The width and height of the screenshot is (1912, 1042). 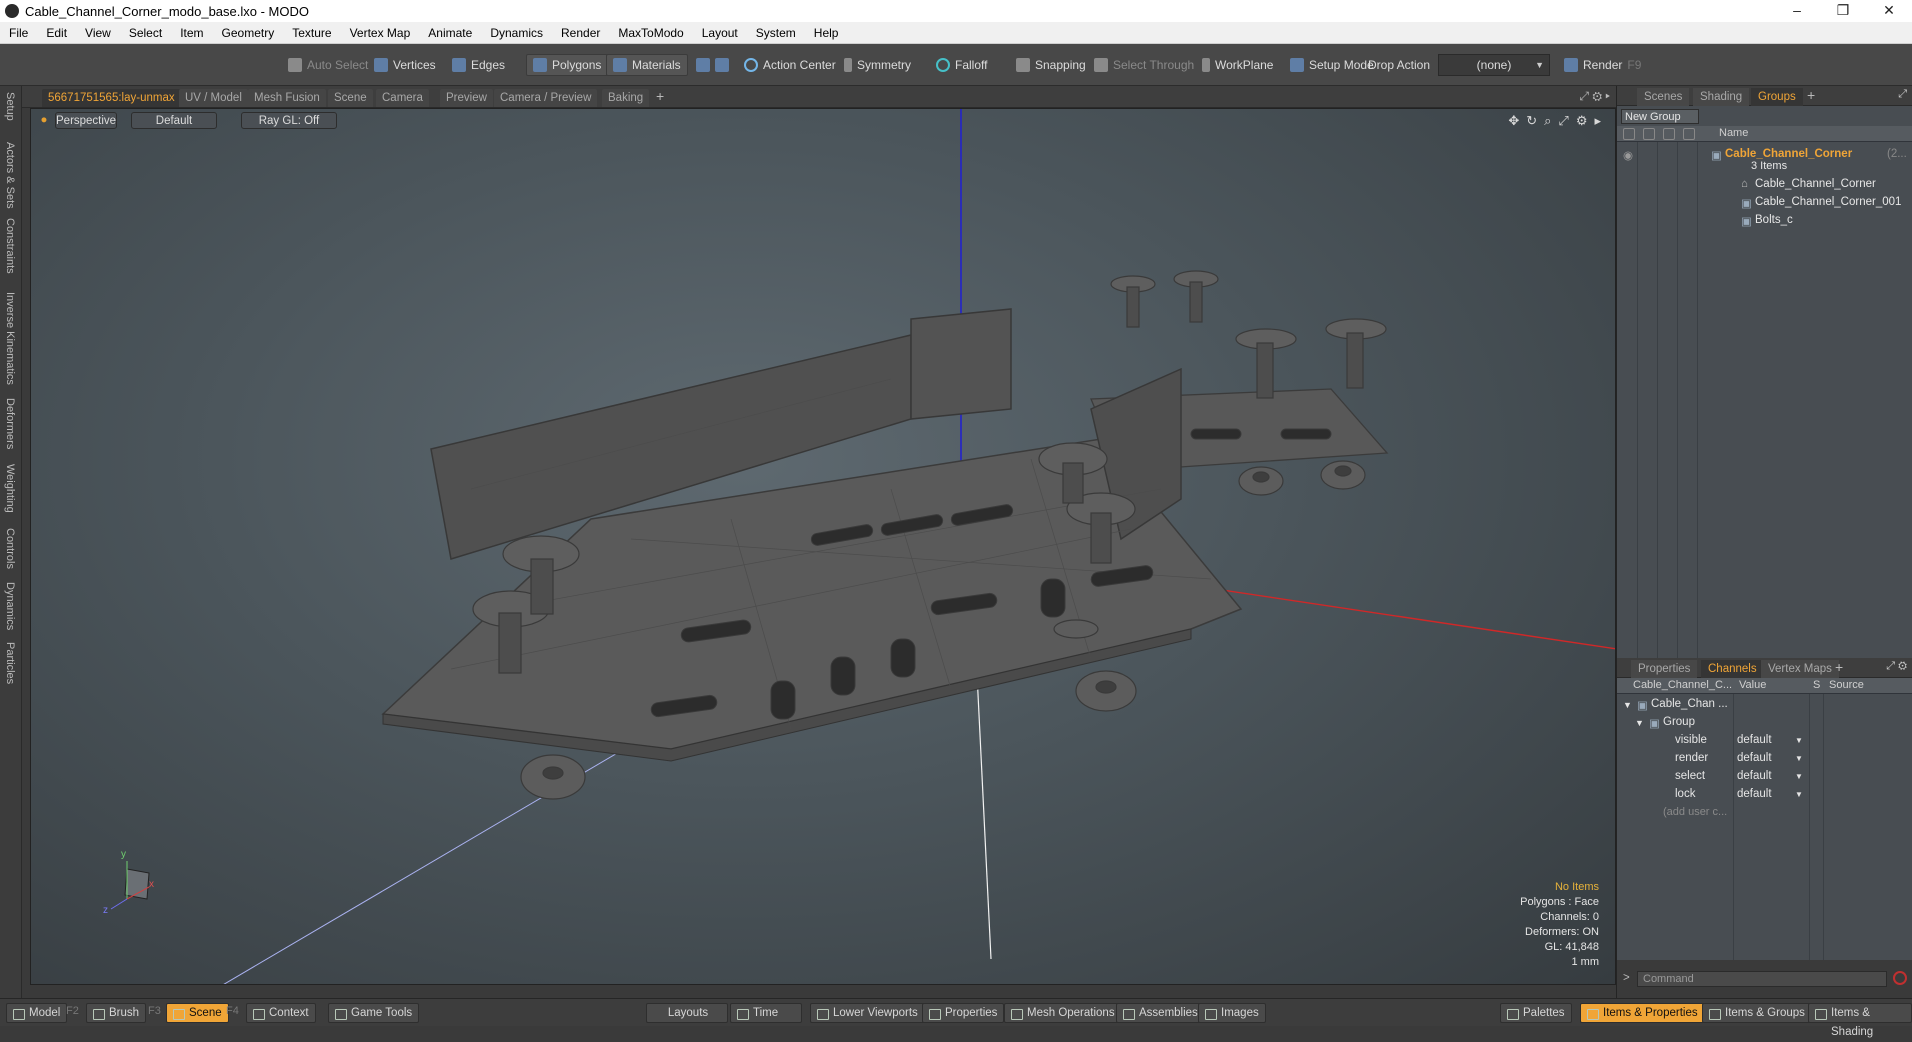 What do you see at coordinates (1649, 134) in the screenshot?
I see `render-col-icon` at bounding box center [1649, 134].